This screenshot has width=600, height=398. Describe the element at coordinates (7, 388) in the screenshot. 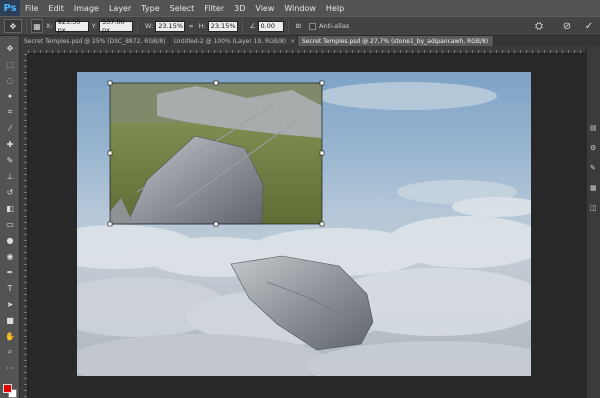

I see `foreground-color-swatch` at that location.